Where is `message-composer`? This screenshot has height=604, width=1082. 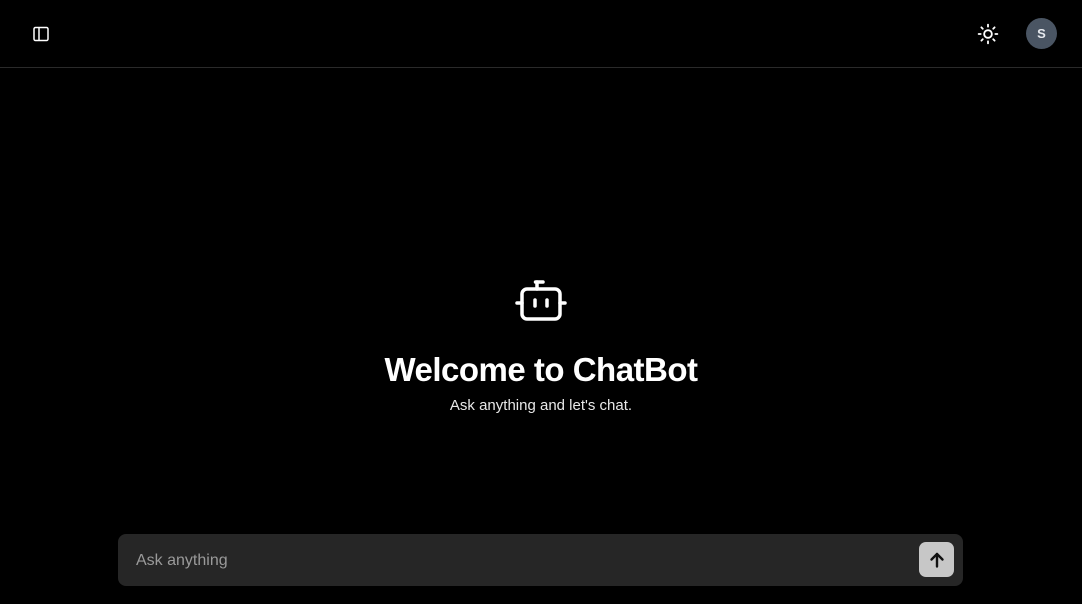
message-composer is located at coordinates (540, 560).